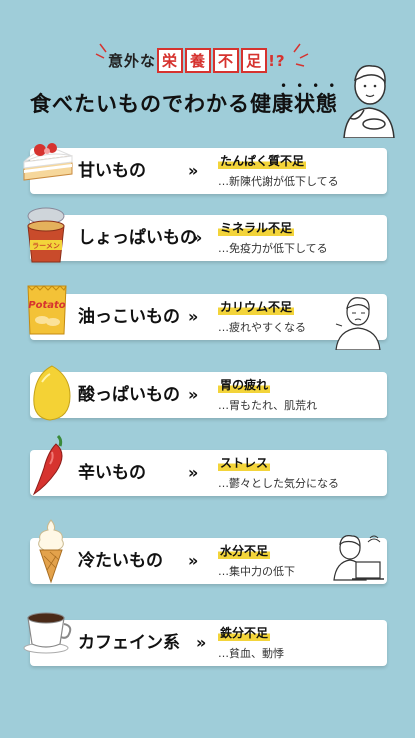 This screenshot has height=738, width=415. What do you see at coordinates (244, 632) in the screenshot?
I see `deficiency-label: 鉄分不足` at bounding box center [244, 632].